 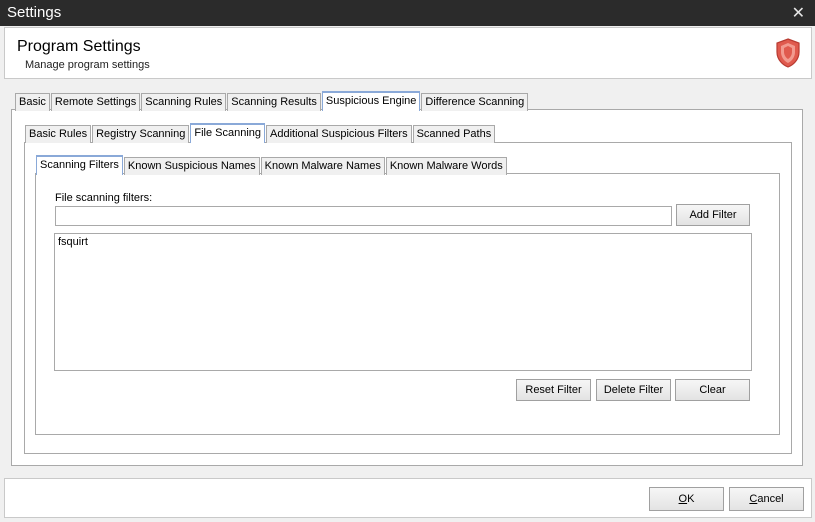 What do you see at coordinates (184, 102) in the screenshot?
I see `tab-scanning-rules: Scanning Rules` at bounding box center [184, 102].